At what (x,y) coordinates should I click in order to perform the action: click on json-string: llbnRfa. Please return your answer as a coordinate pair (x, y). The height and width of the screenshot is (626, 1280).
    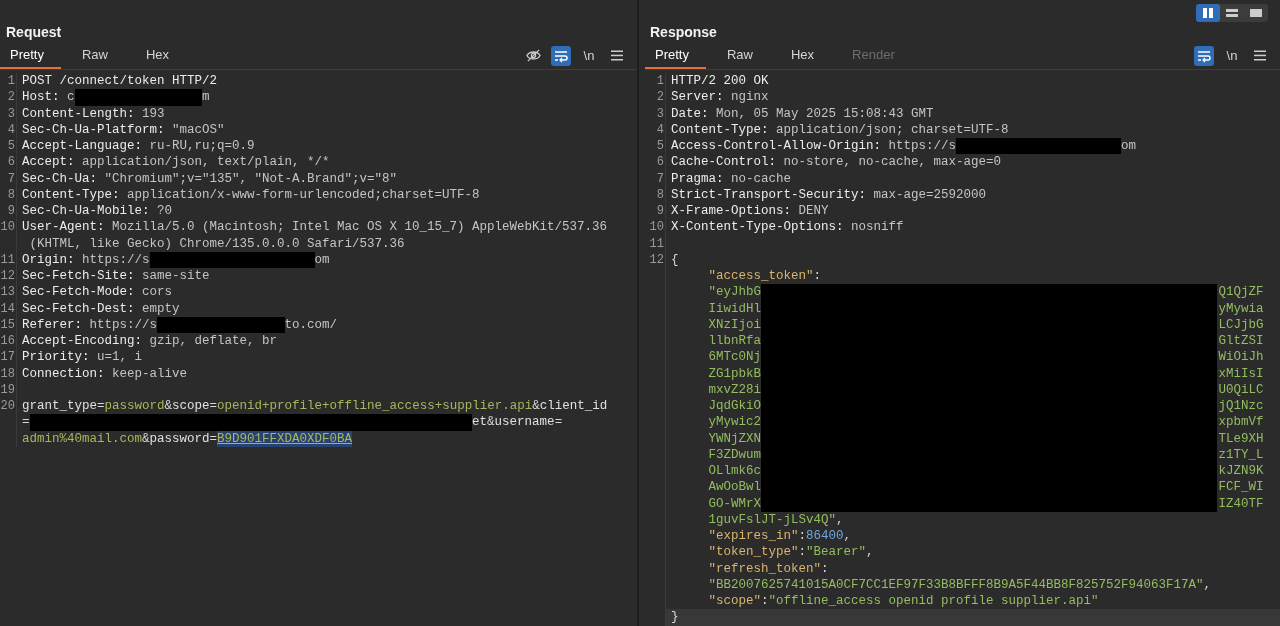
    Looking at the image, I should click on (734, 341).